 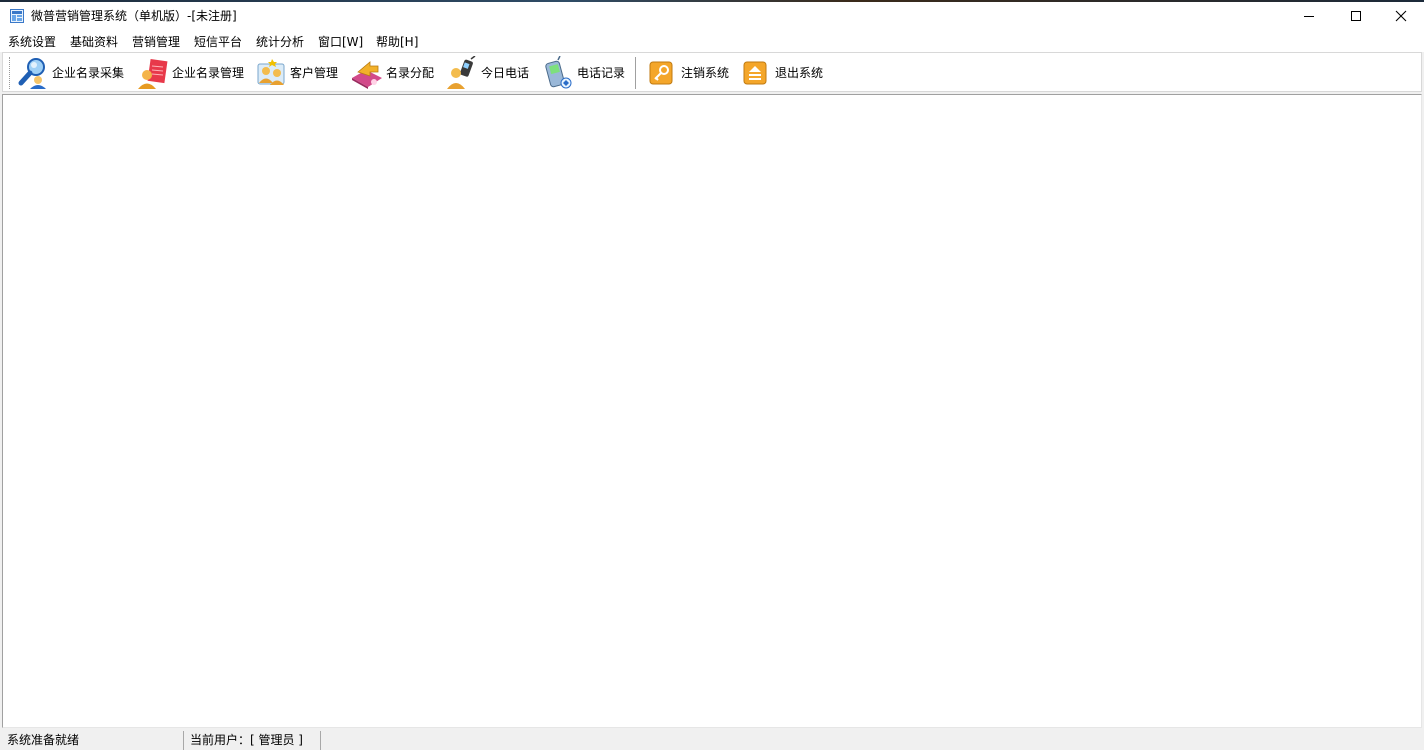 I want to click on toolbar-button-logout: 注销系统, so click(x=687, y=73).